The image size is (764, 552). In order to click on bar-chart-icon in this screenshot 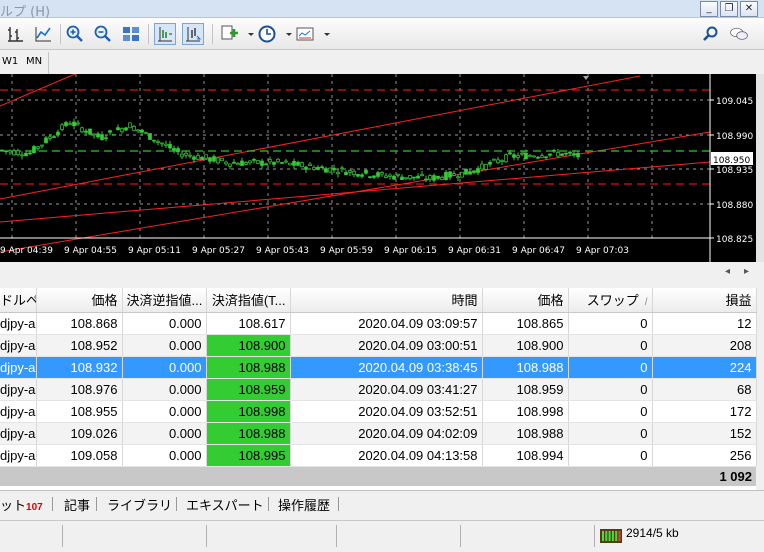, I will do `click(15, 34)`.